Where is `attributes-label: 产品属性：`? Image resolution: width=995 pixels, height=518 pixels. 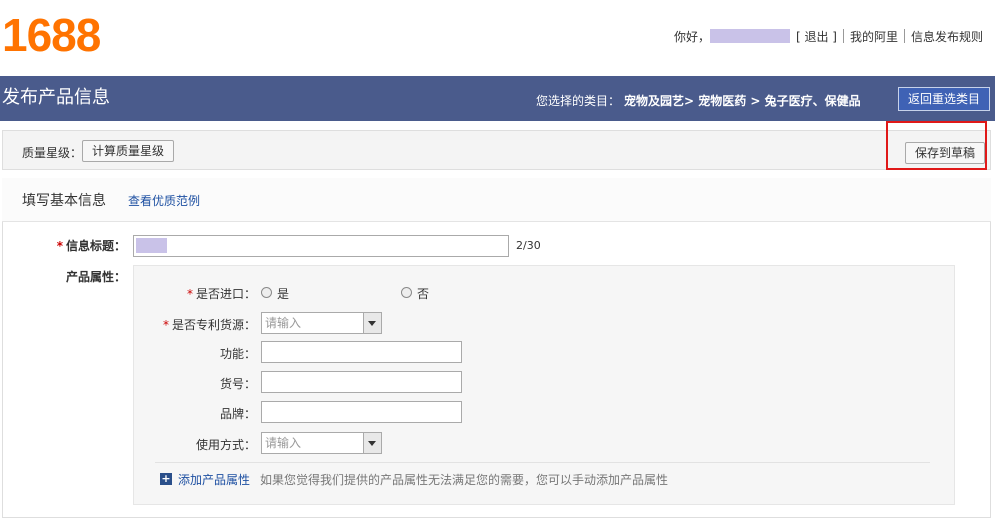
attributes-label: 产品属性： is located at coordinates (95, 277).